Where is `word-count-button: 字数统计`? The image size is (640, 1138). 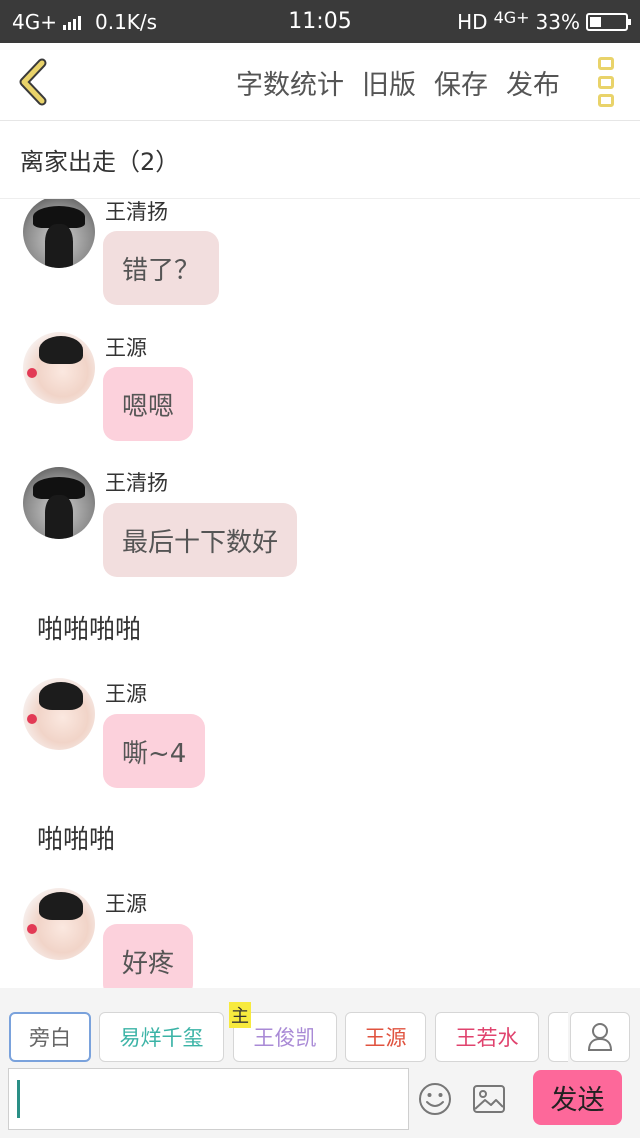
word-count-button: 字数统计 is located at coordinates (290, 82).